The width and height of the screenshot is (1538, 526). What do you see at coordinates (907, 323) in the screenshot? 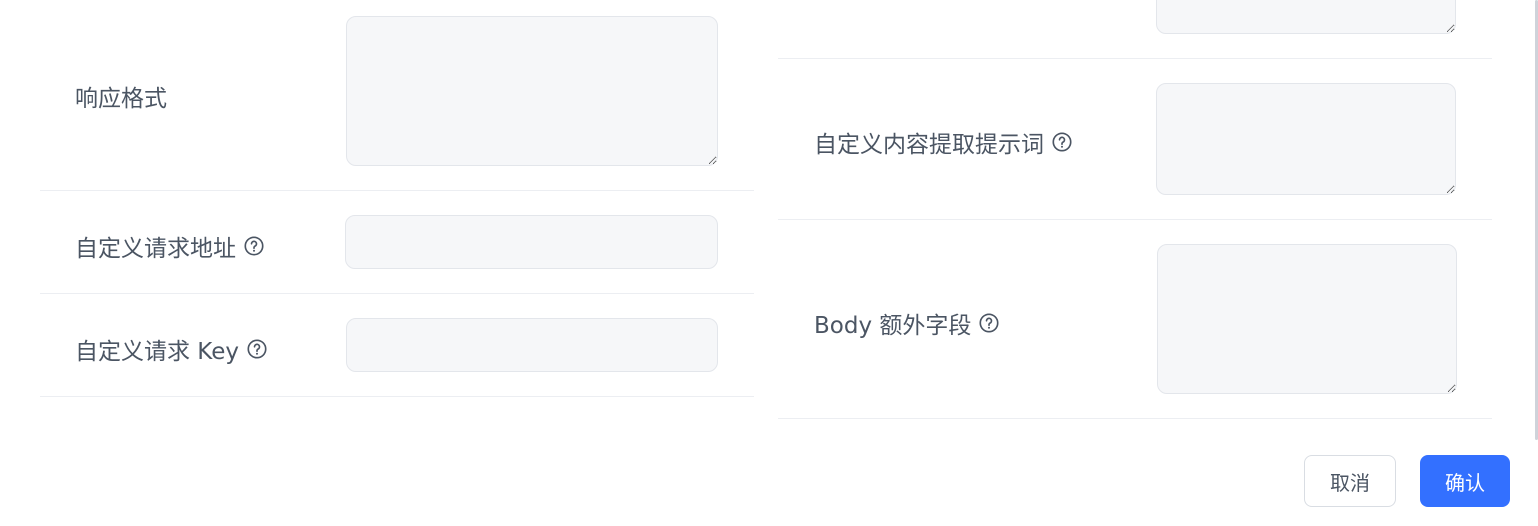
I see `body-extra-fields-label: Body 额外字段` at bounding box center [907, 323].